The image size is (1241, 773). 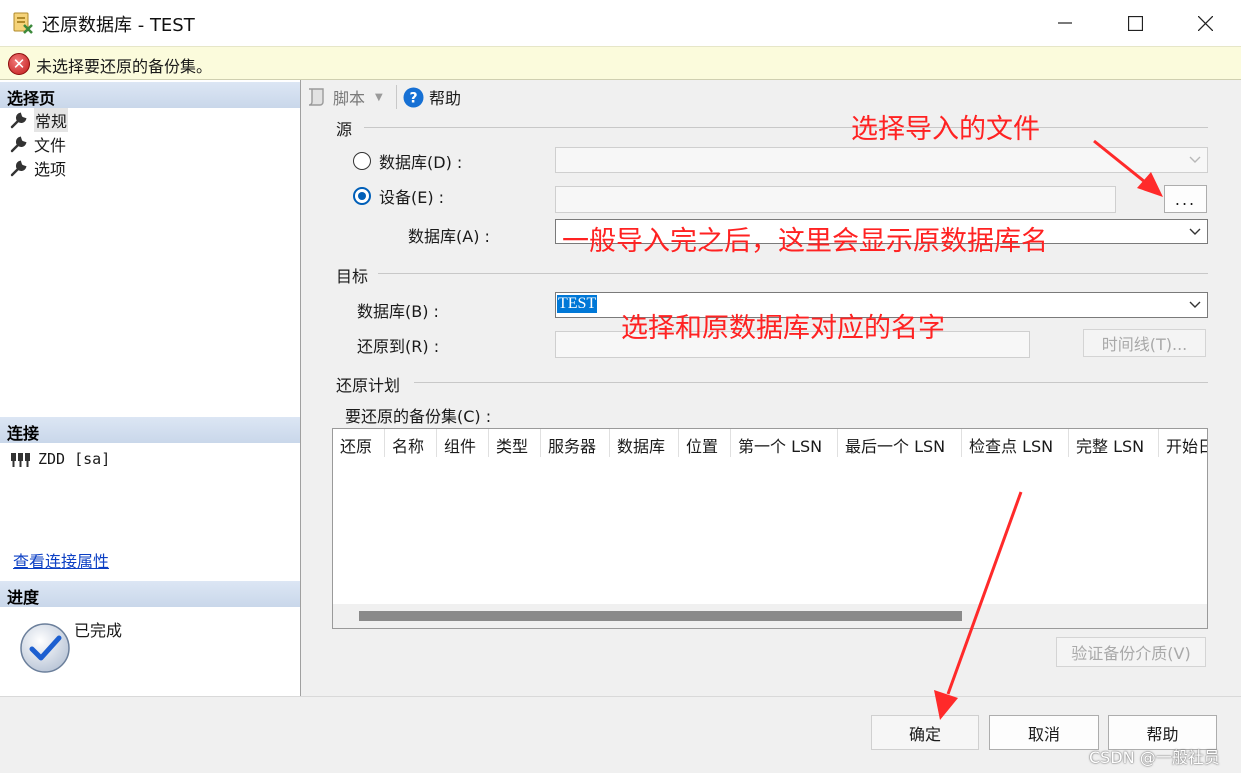 What do you see at coordinates (362, 161) in the screenshot?
I see `radio-button` at bounding box center [362, 161].